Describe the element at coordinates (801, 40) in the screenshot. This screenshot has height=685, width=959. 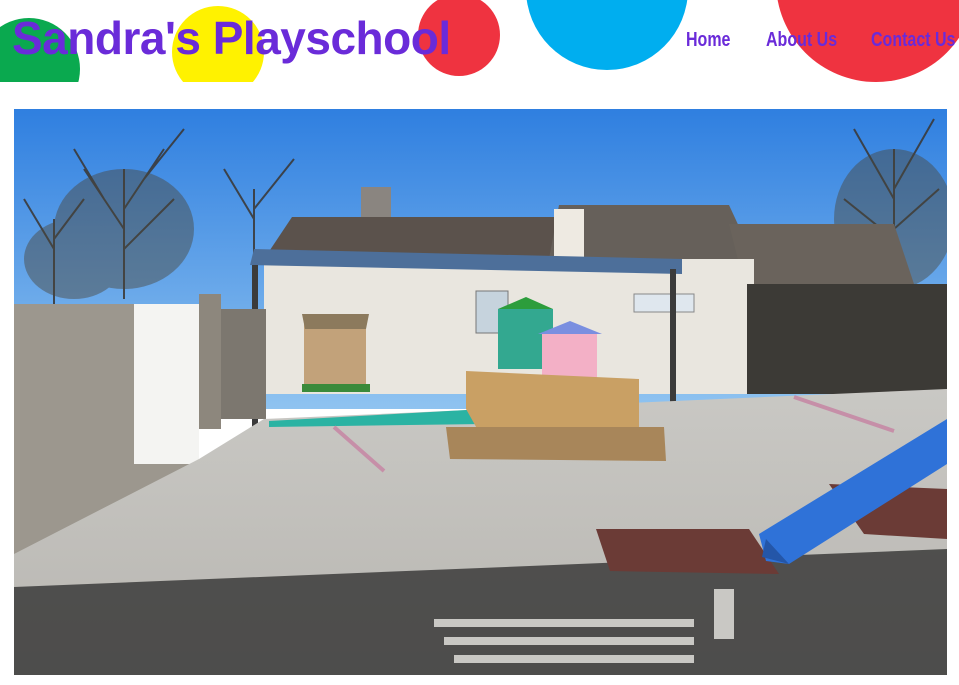
I see `nav-about-us: About Us` at that location.